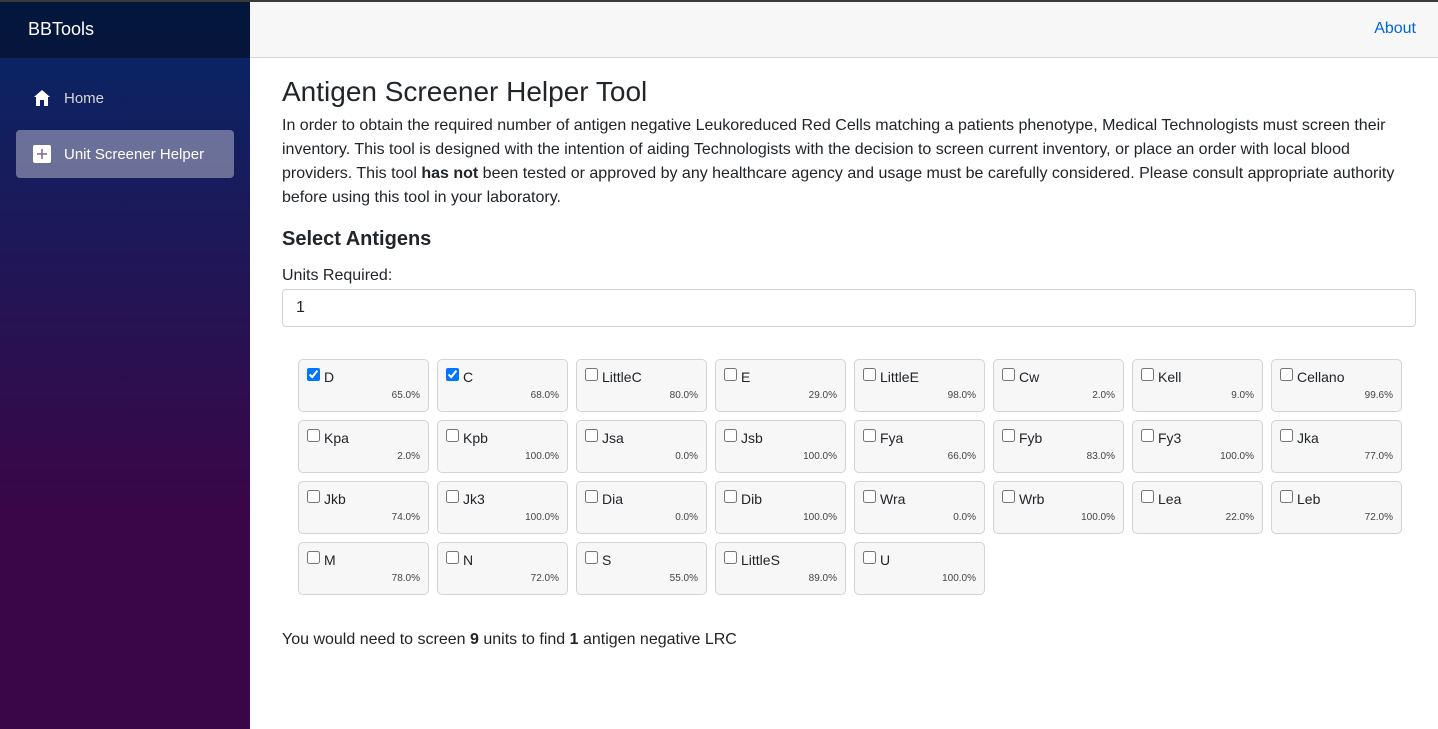  What do you see at coordinates (919, 385) in the screenshot?
I see `antigen-card: LittleE 98.0%` at bounding box center [919, 385].